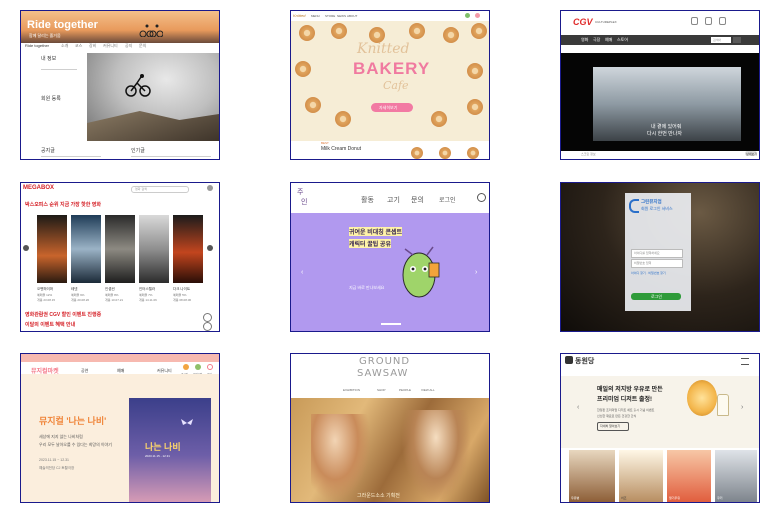 The image size is (780, 515). I want to click on movie-title: 오펜하이머, so click(45, 289).